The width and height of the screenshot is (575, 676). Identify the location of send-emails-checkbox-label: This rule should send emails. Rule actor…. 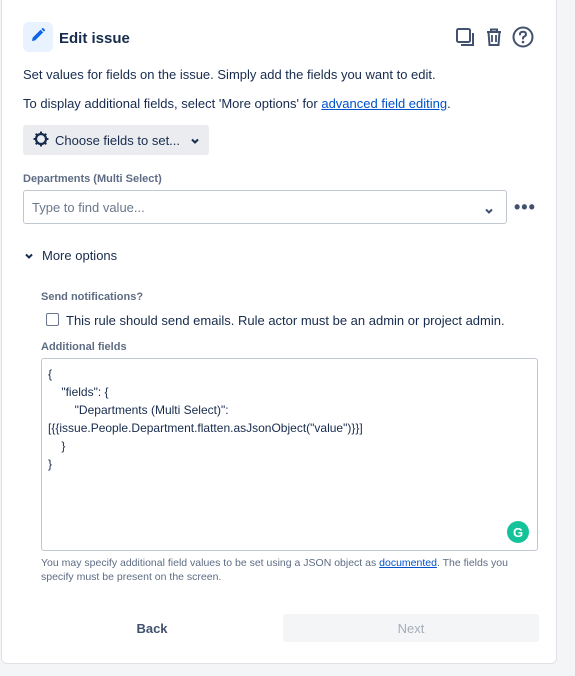
(285, 320).